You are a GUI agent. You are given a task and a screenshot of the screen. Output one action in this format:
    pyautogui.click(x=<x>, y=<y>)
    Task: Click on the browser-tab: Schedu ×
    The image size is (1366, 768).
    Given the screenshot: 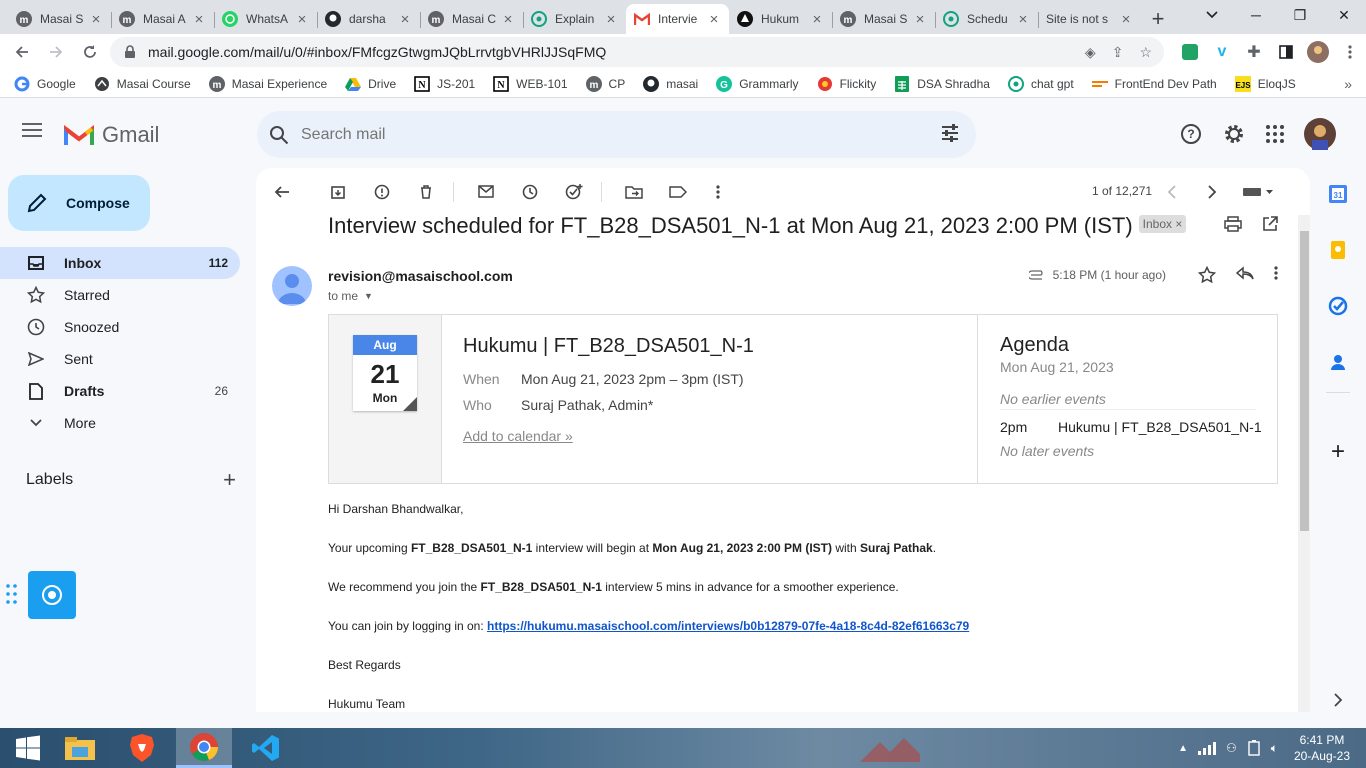 What is the action you would take?
    pyautogui.click(x=986, y=19)
    